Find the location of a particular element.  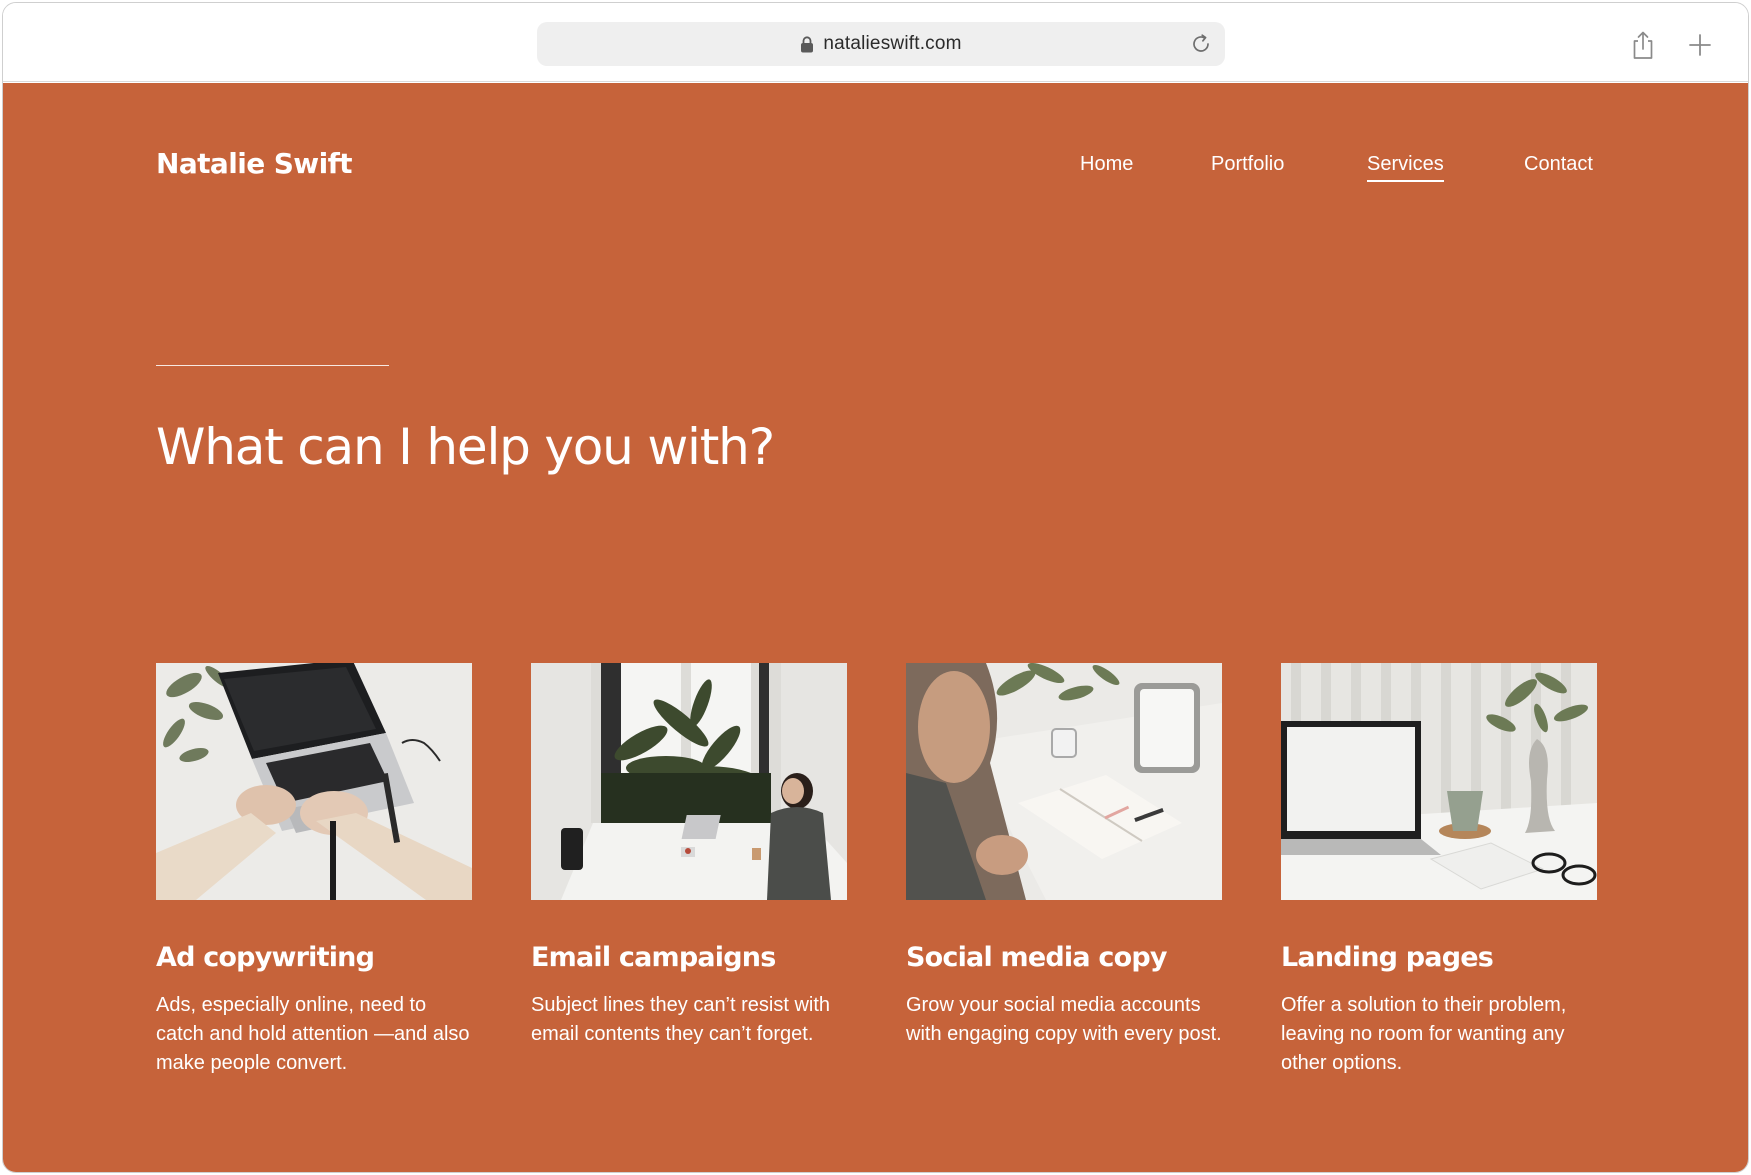

service-title: Ad copywriting is located at coordinates (265, 957).